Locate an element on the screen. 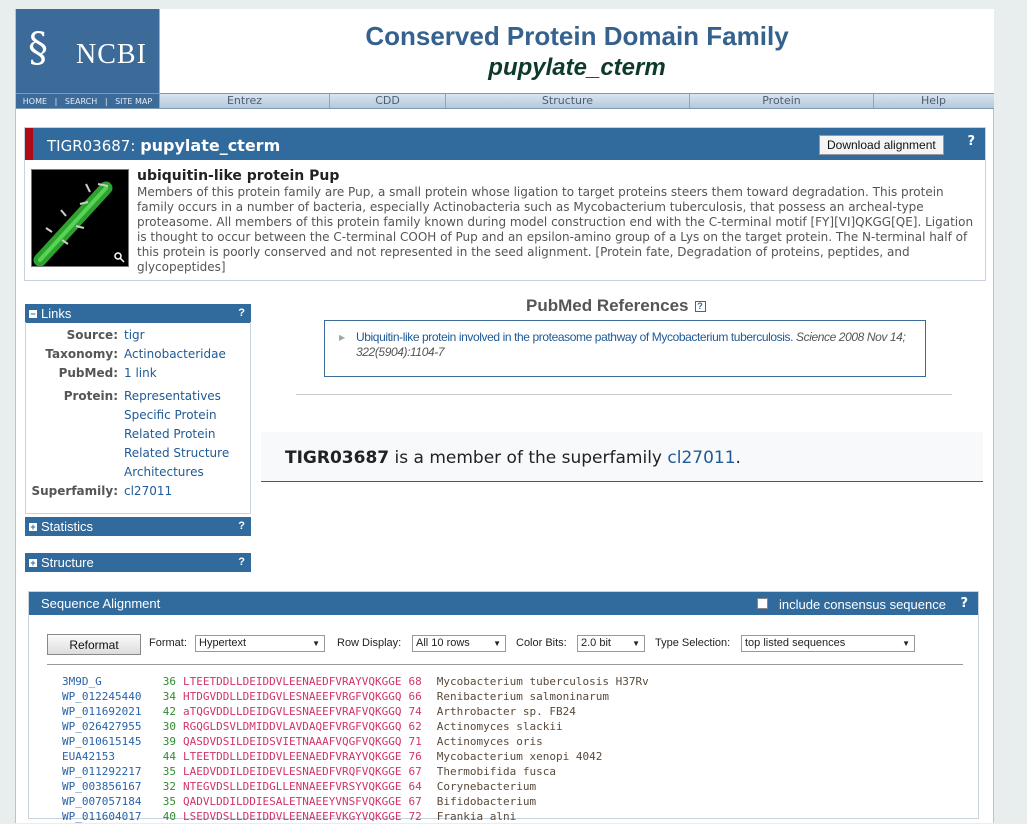 The width and height of the screenshot is (1027, 824). structure-panel-header: + Structure ? is located at coordinates (138, 562).